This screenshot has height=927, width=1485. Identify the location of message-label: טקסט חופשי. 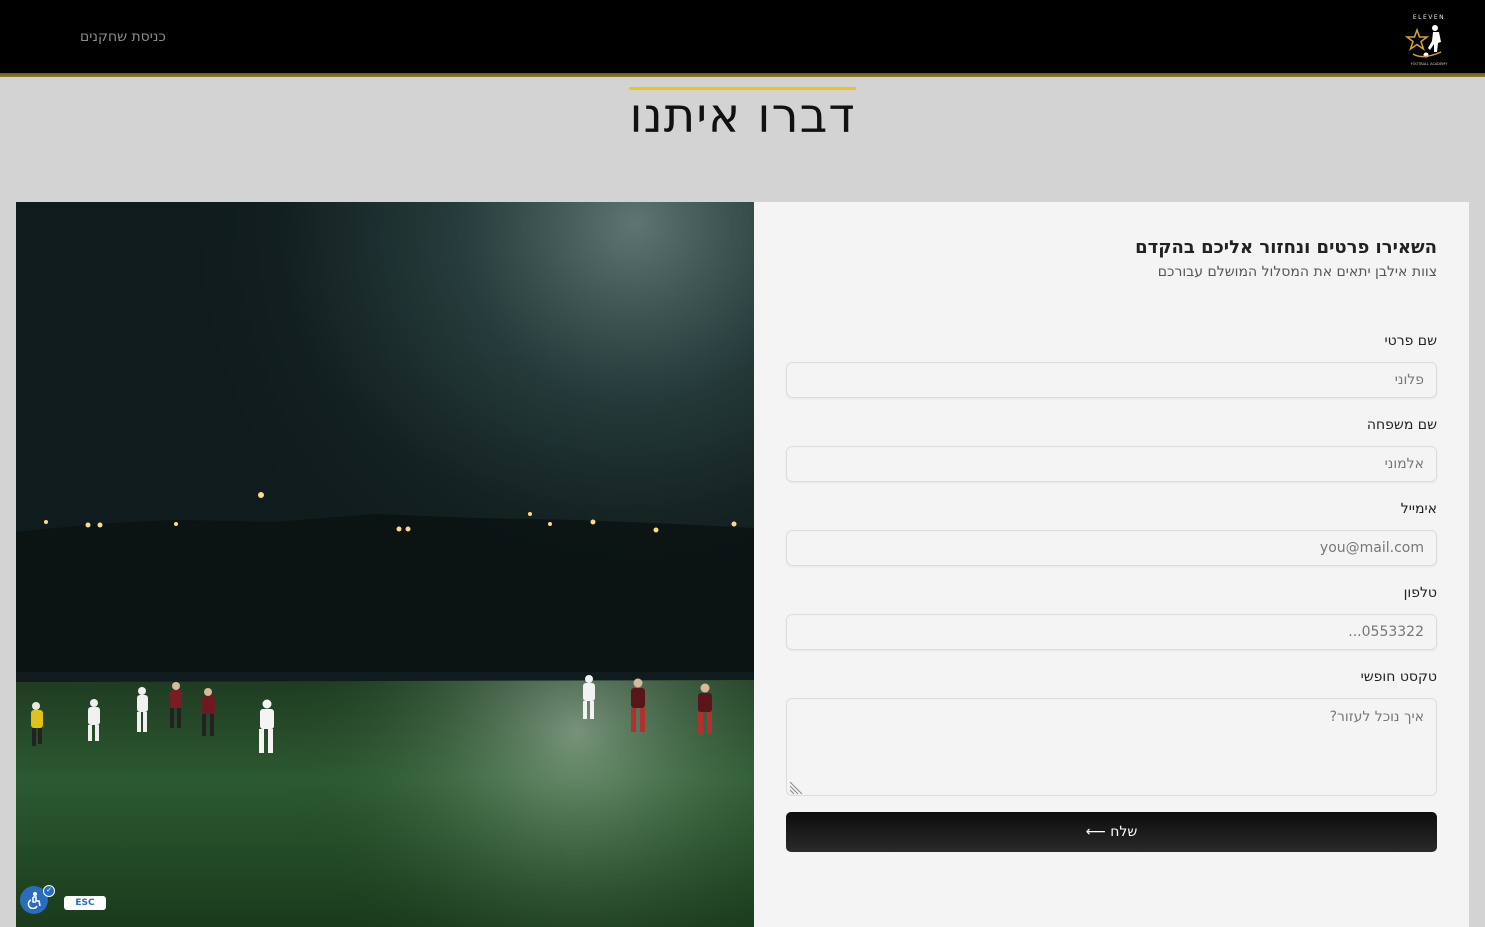
(1398, 677).